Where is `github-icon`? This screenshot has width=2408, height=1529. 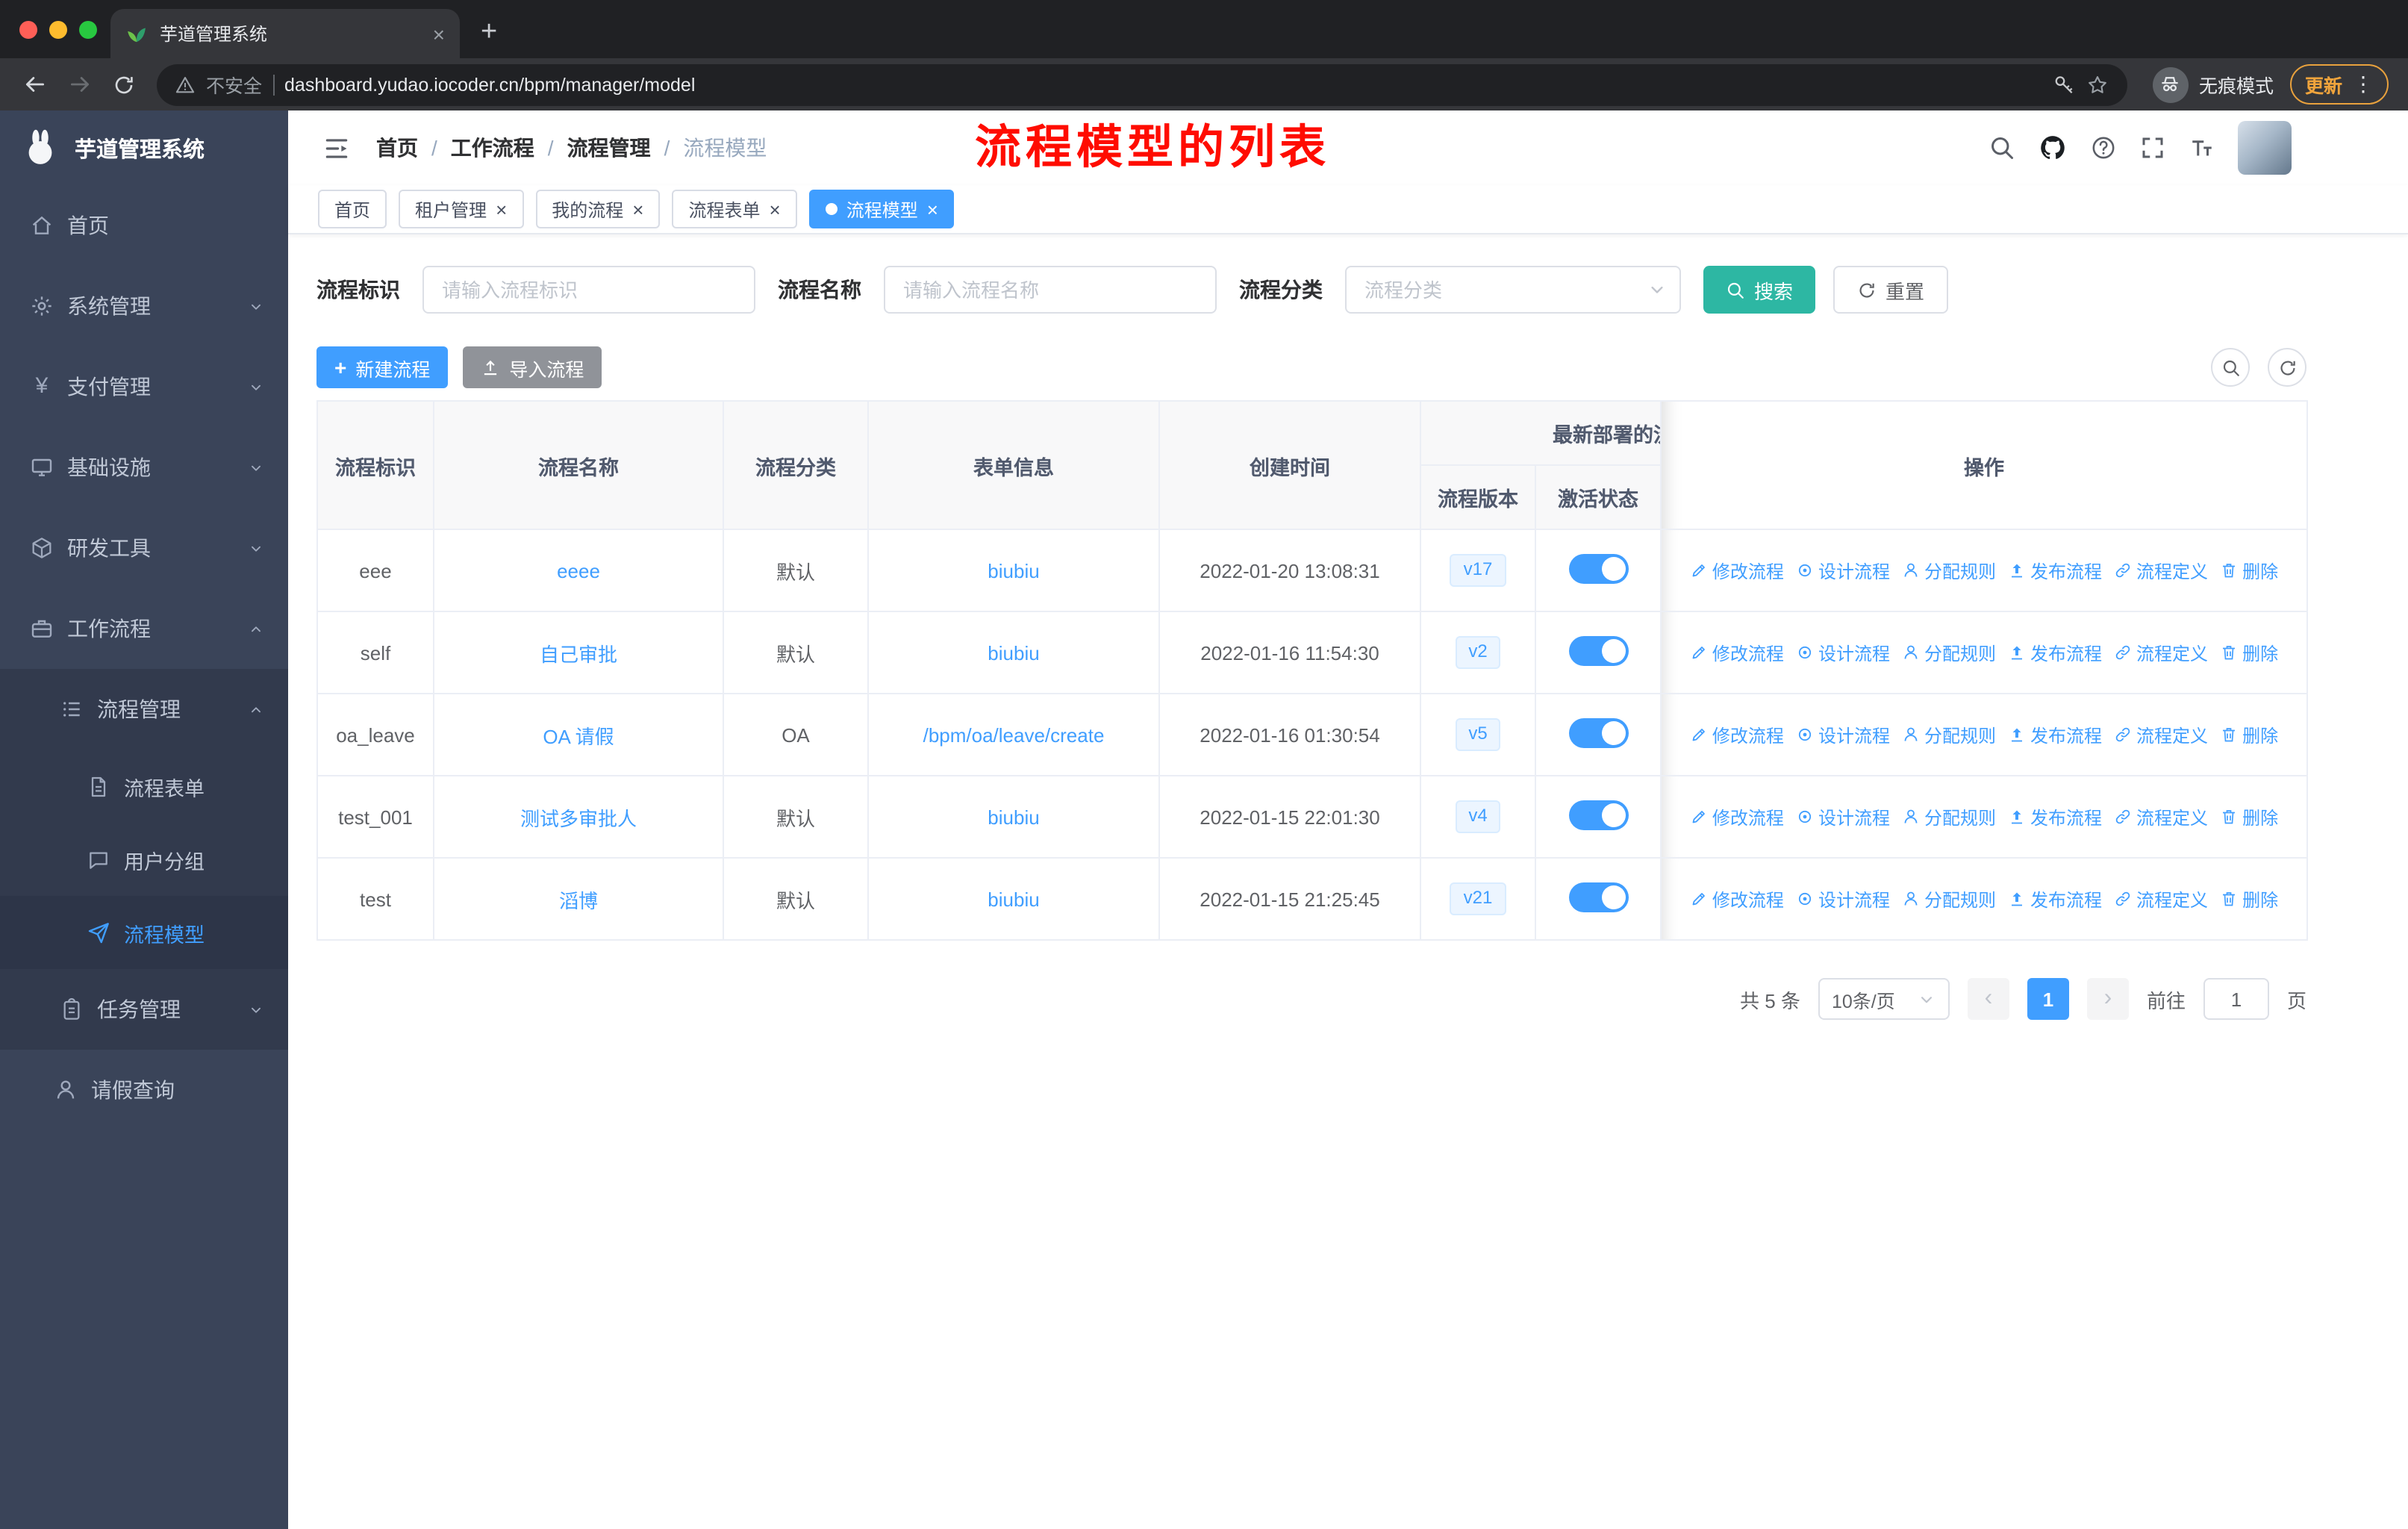 github-icon is located at coordinates (2053, 148).